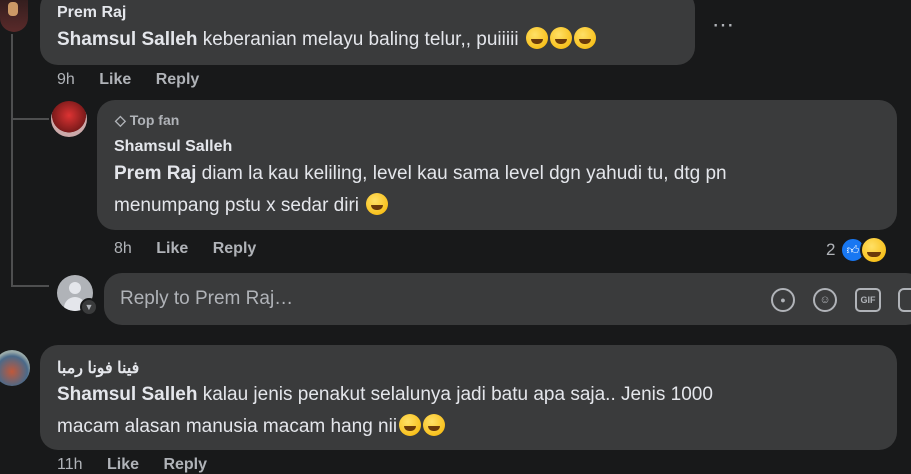 The width and height of the screenshot is (911, 474). Describe the element at coordinates (904, 300) in the screenshot. I see `sticker-icon` at that location.